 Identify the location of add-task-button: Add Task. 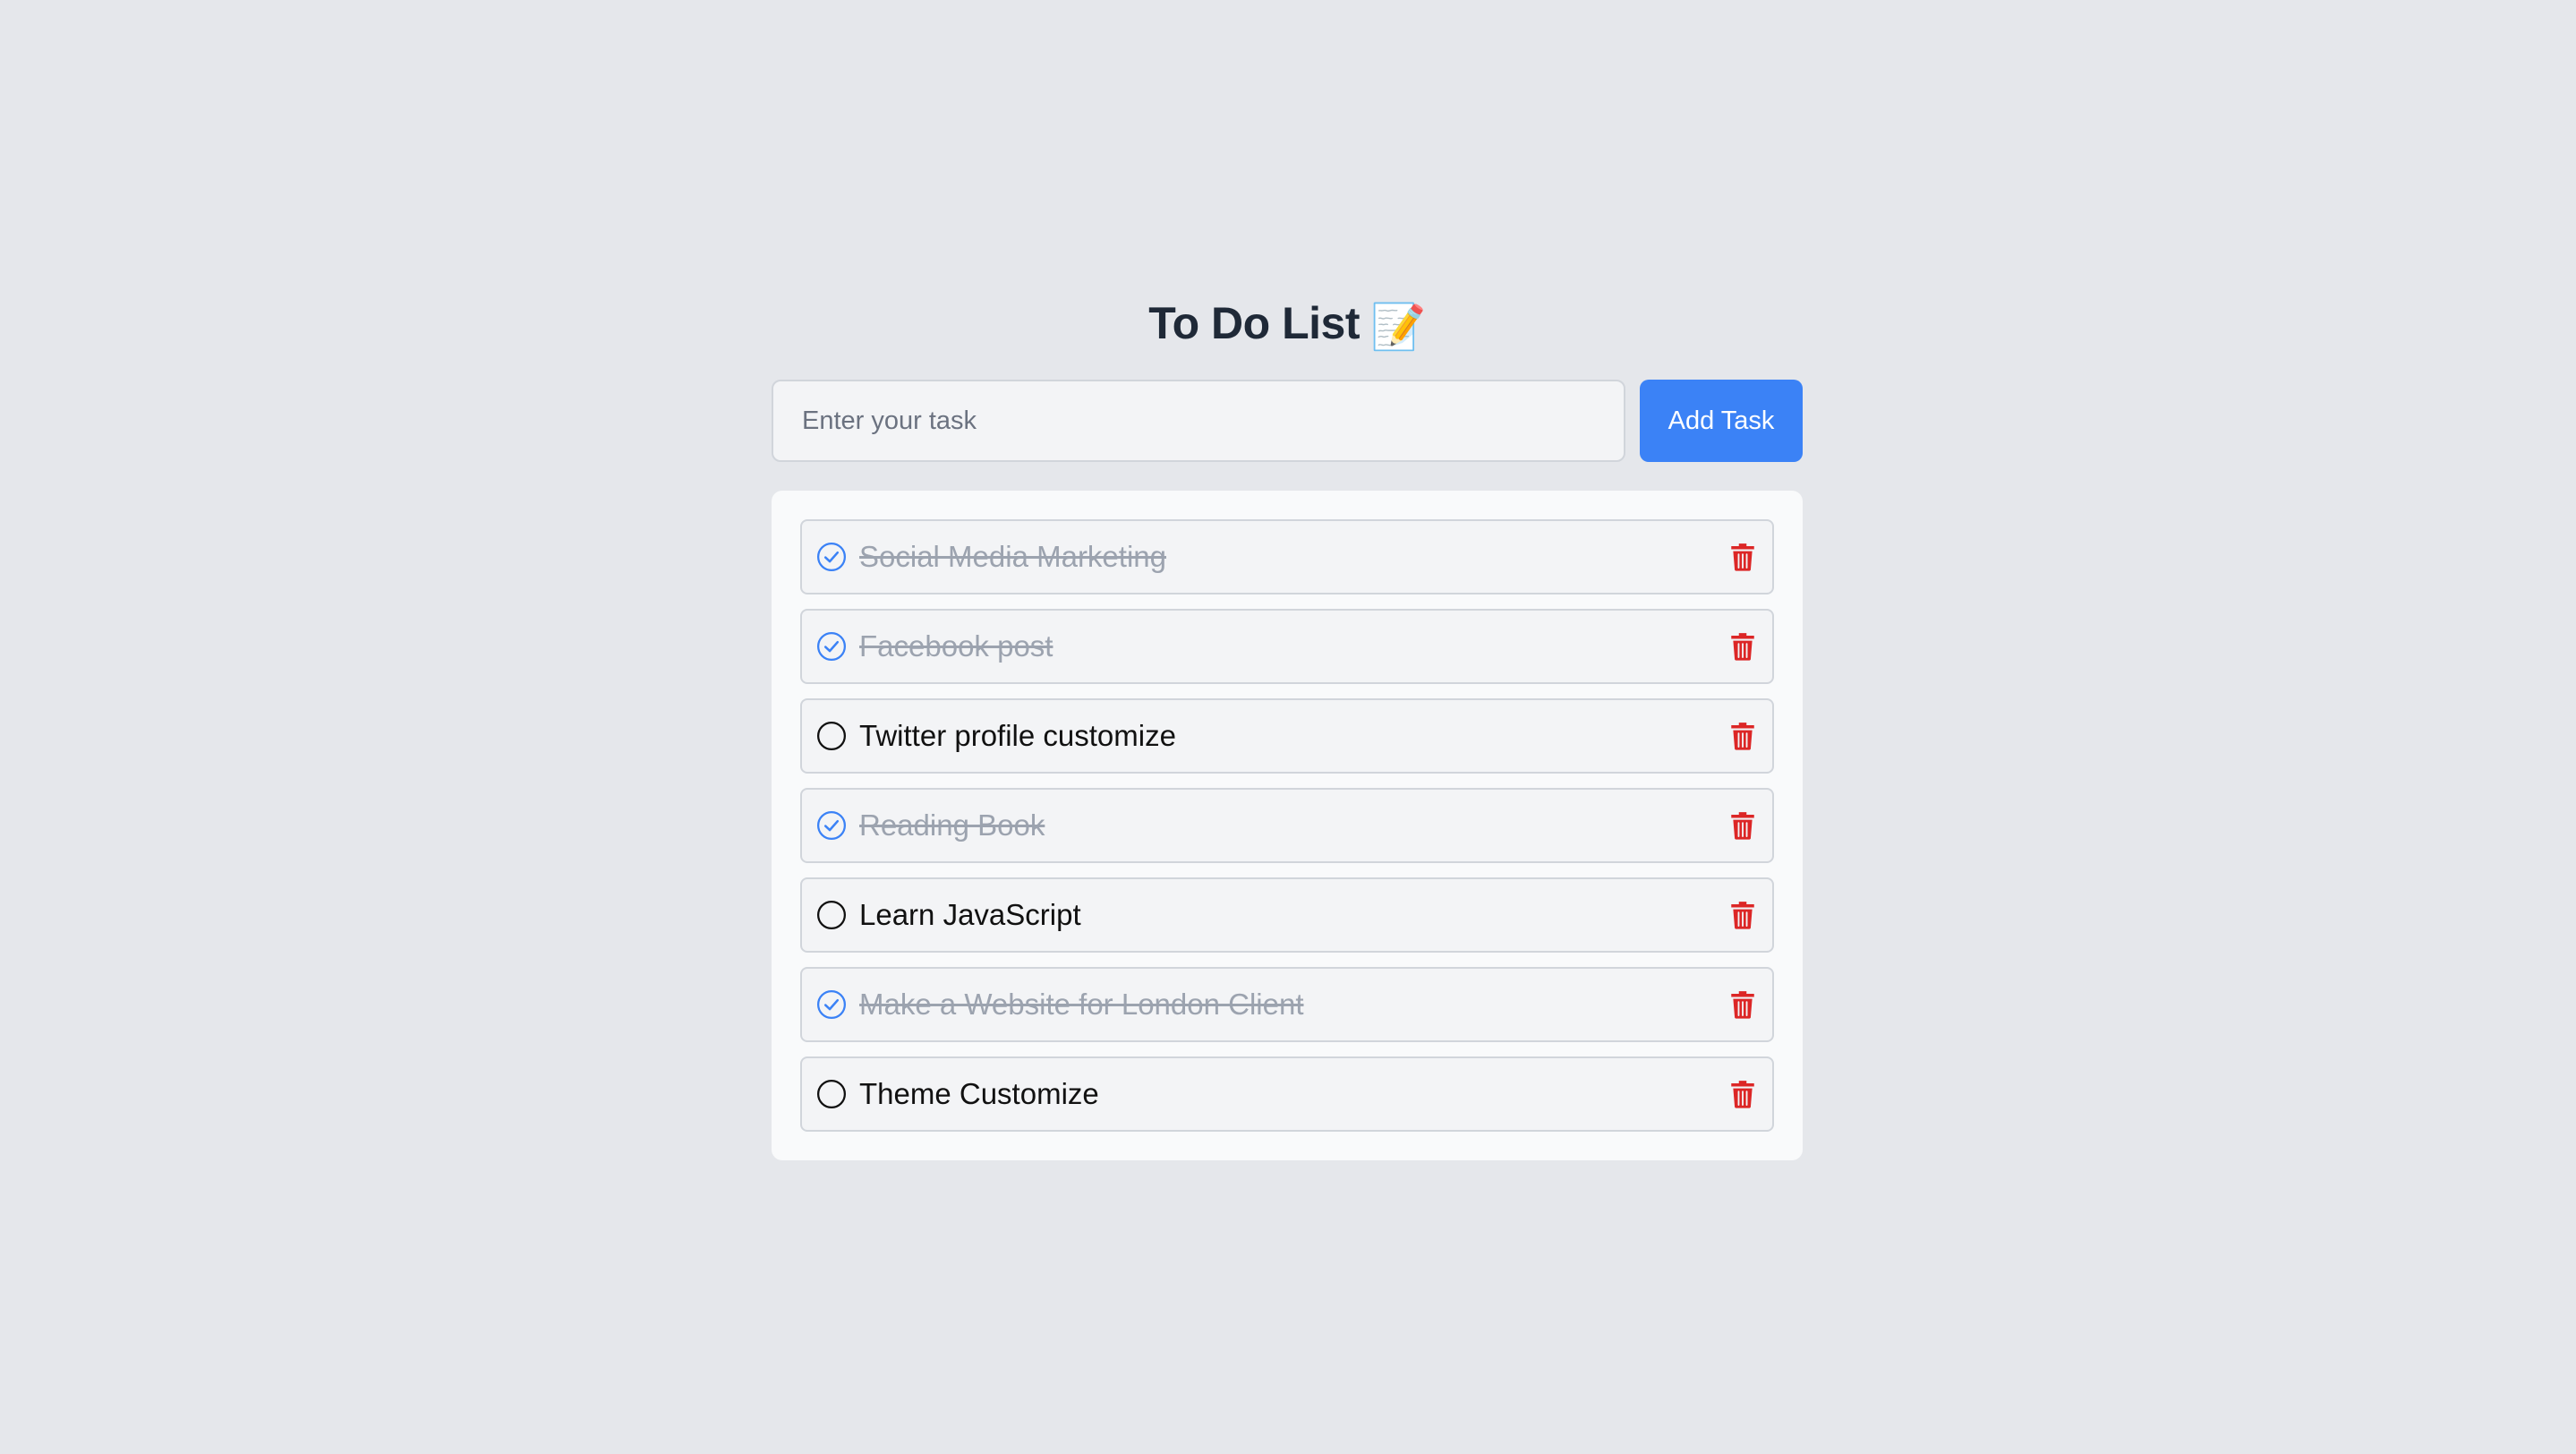
(1721, 421).